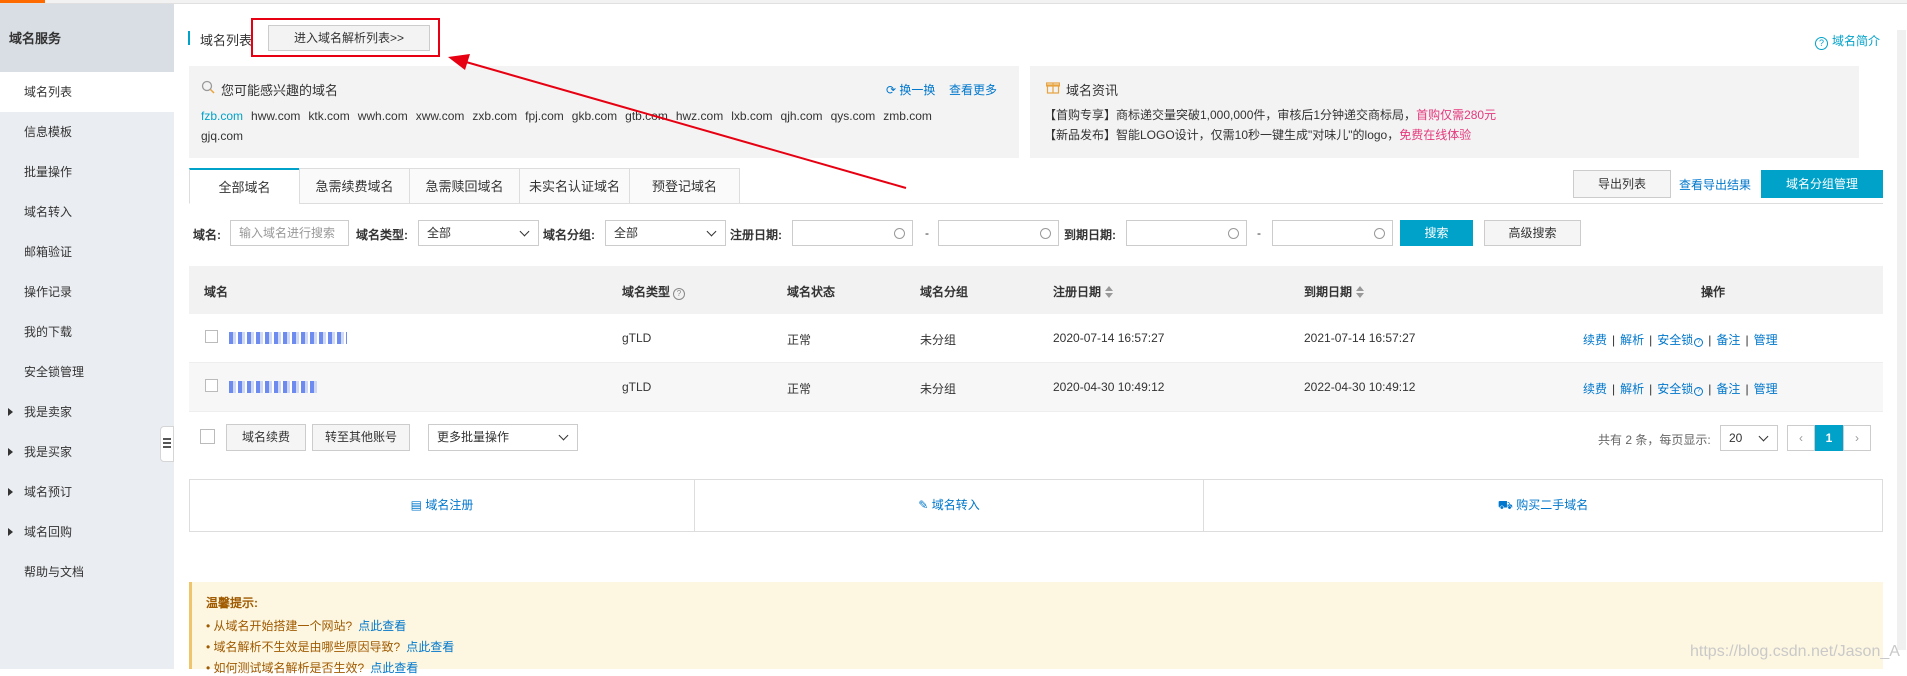 This screenshot has height=676, width=1907. I want to click on sidebar-item-label: 我是卖家, so click(48, 412).